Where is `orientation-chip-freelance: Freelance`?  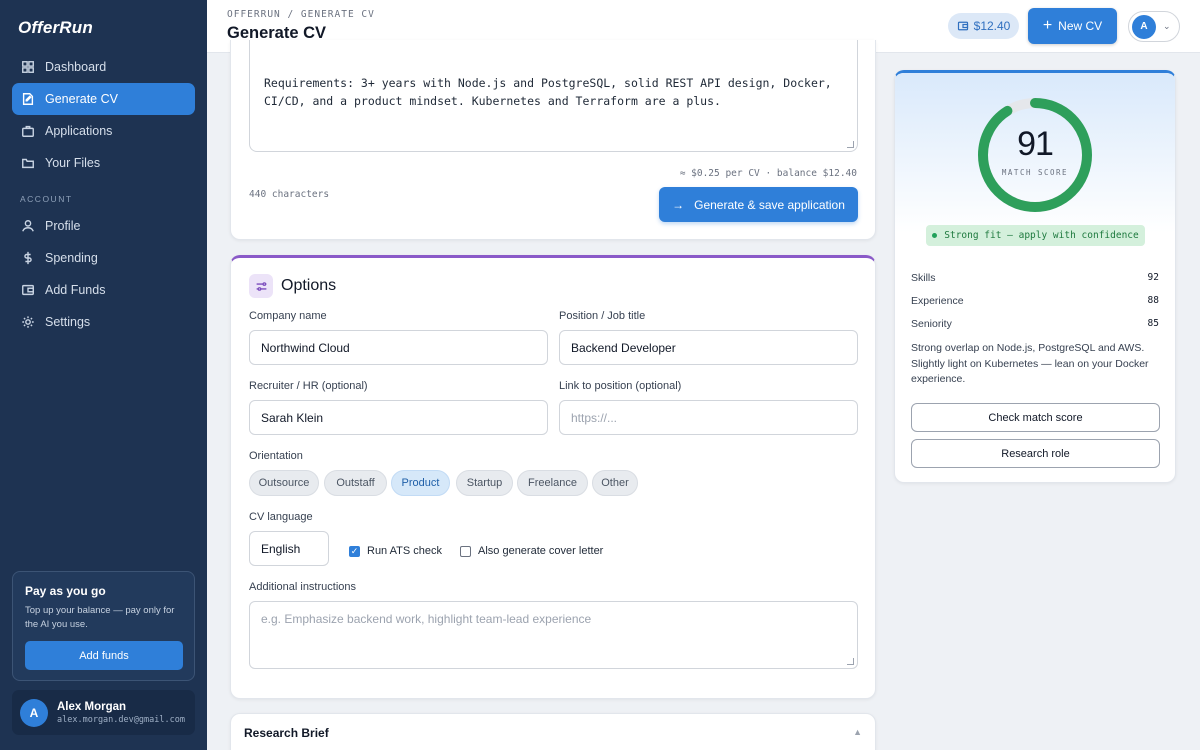
orientation-chip-freelance: Freelance is located at coordinates (552, 483).